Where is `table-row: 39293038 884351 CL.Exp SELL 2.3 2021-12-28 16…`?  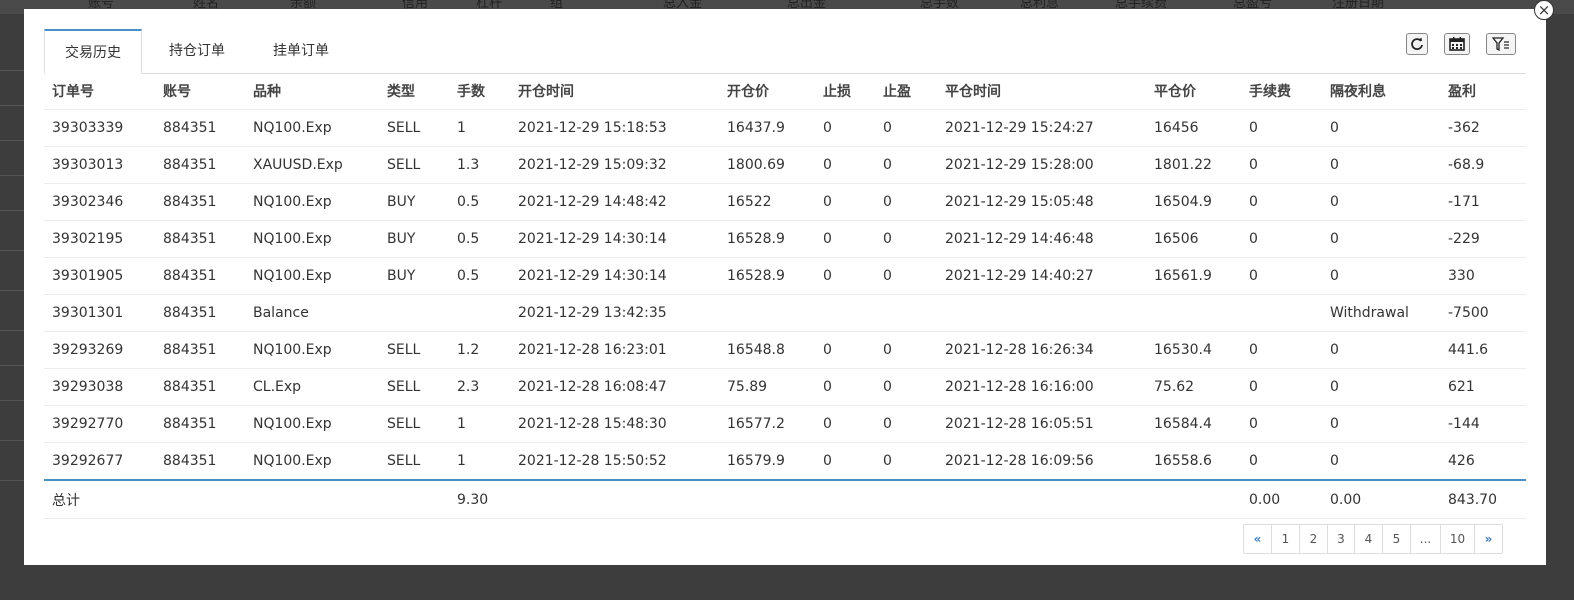 table-row: 39293038 884351 CL.Exp SELL 2.3 2021-12-28 16… is located at coordinates (785, 387).